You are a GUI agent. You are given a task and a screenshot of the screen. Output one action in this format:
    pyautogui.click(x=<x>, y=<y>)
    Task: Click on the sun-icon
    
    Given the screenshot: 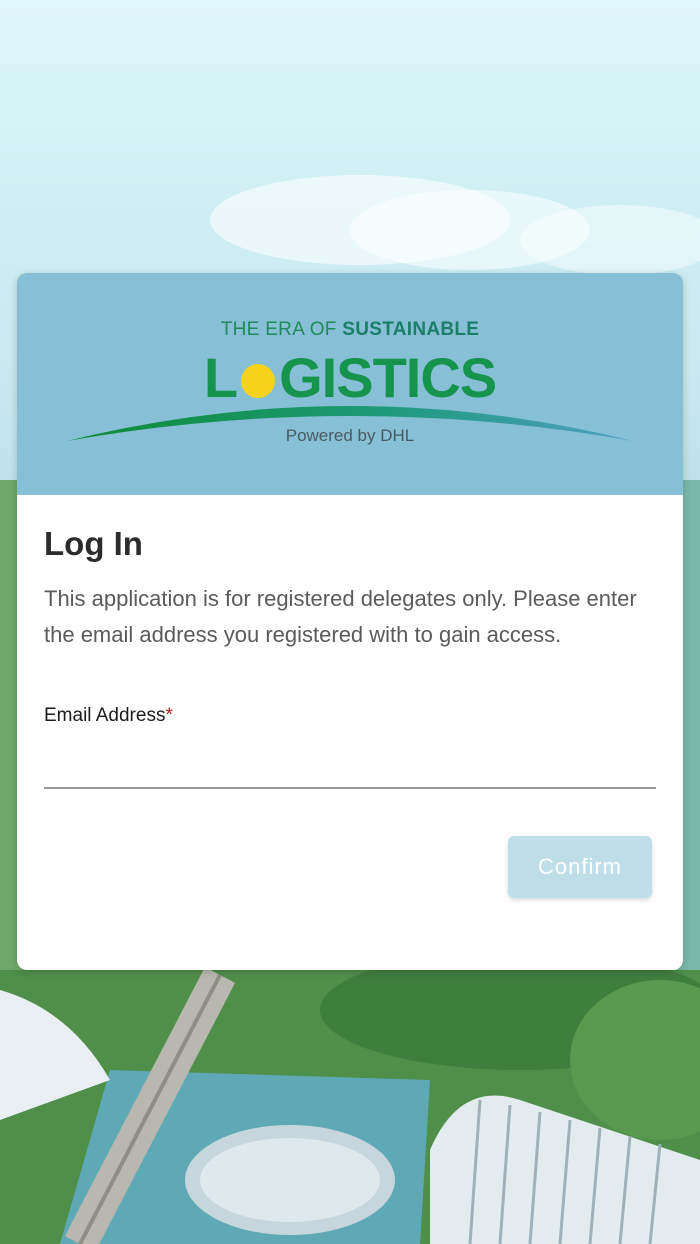 What is the action you would take?
    pyautogui.click(x=258, y=381)
    